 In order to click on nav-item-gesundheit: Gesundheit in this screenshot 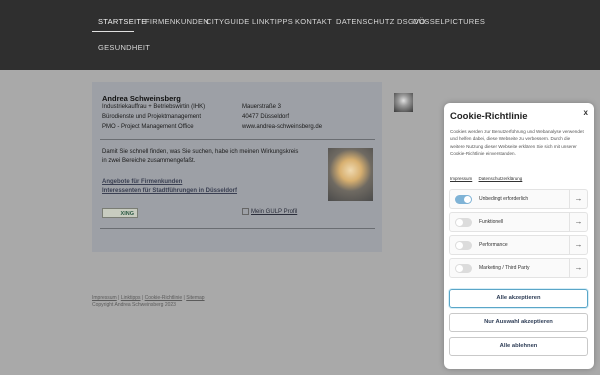, I will do `click(124, 47)`.